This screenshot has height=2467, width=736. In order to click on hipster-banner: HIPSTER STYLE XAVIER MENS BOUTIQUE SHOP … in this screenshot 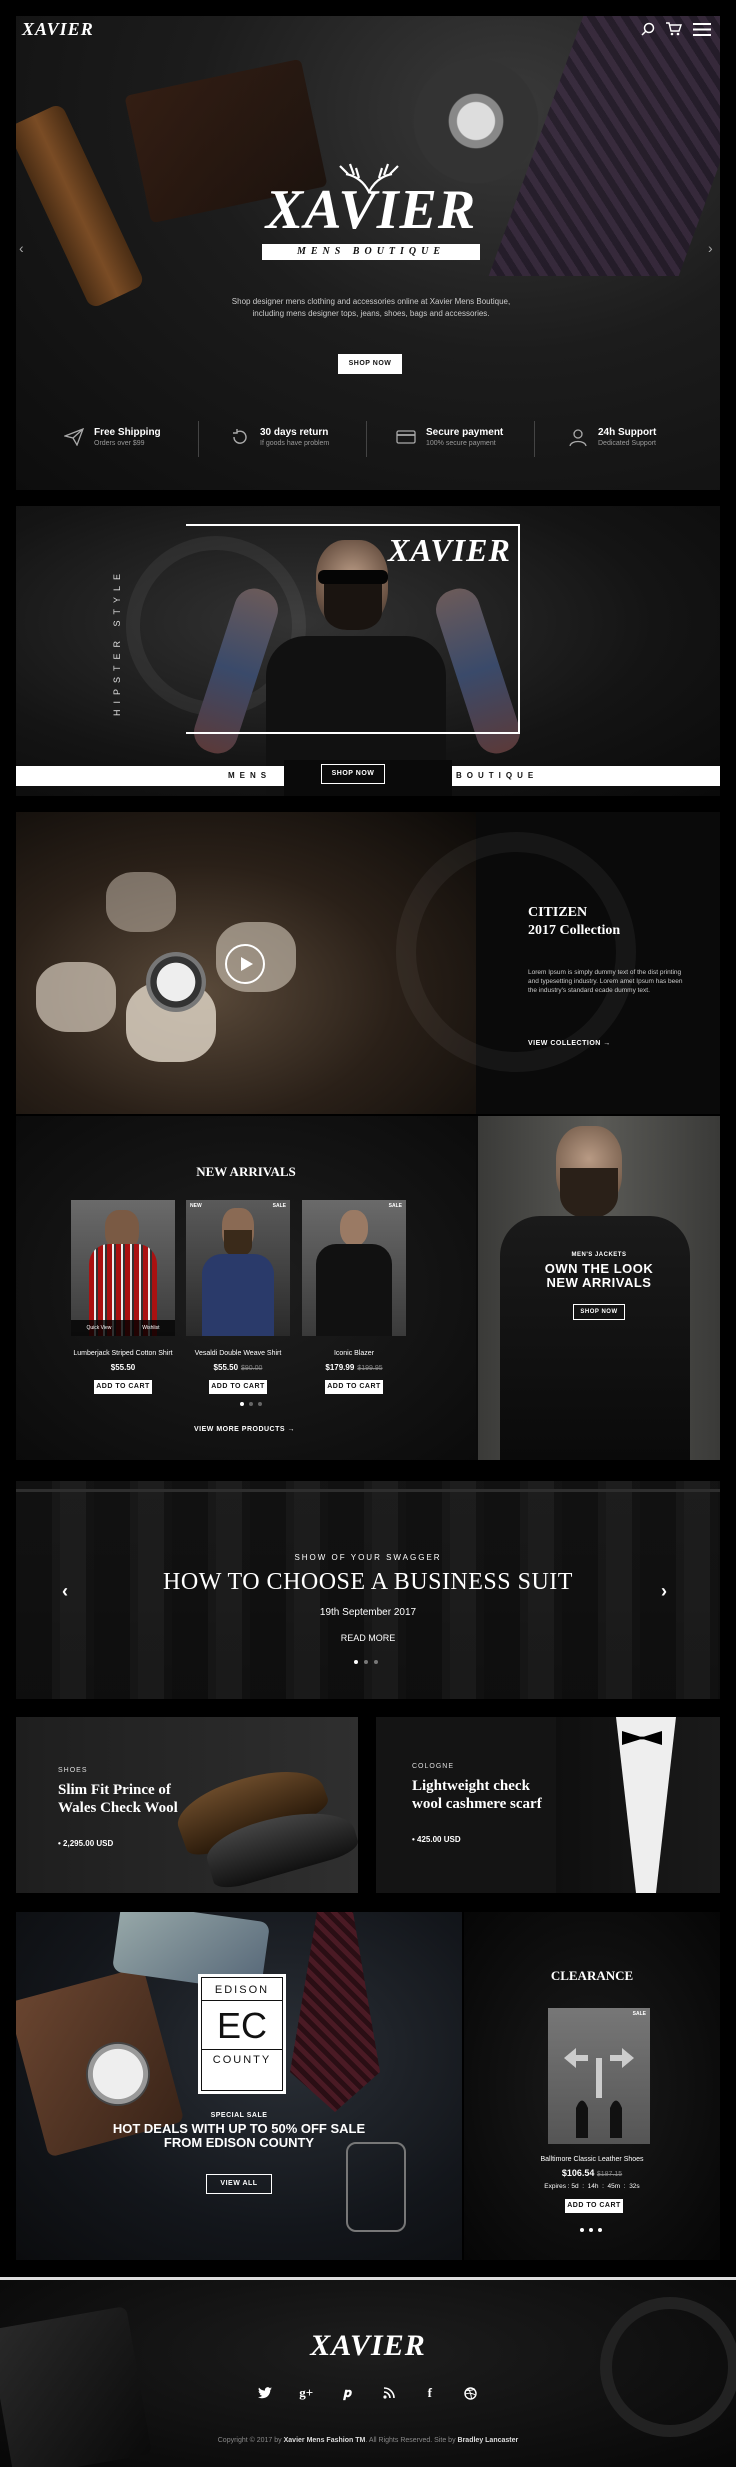, I will do `click(368, 651)`.